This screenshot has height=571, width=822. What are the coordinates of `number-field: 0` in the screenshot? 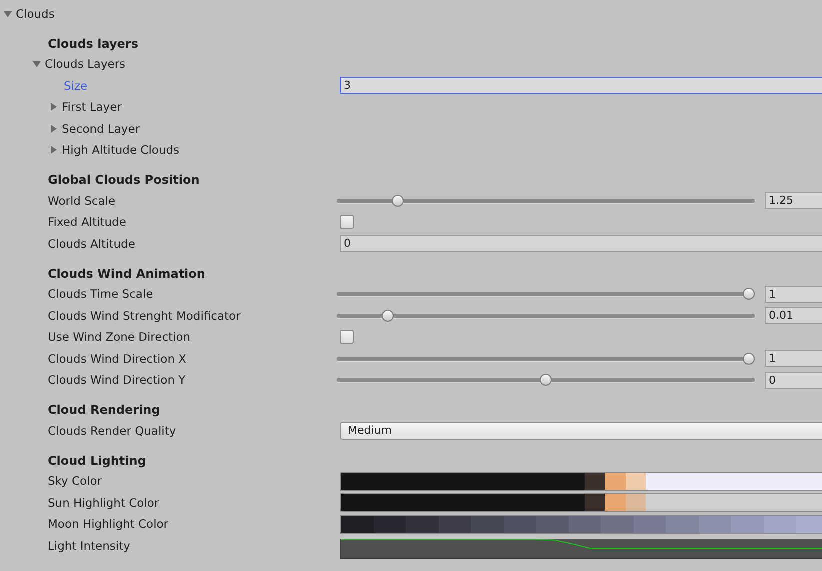 It's located at (793, 380).